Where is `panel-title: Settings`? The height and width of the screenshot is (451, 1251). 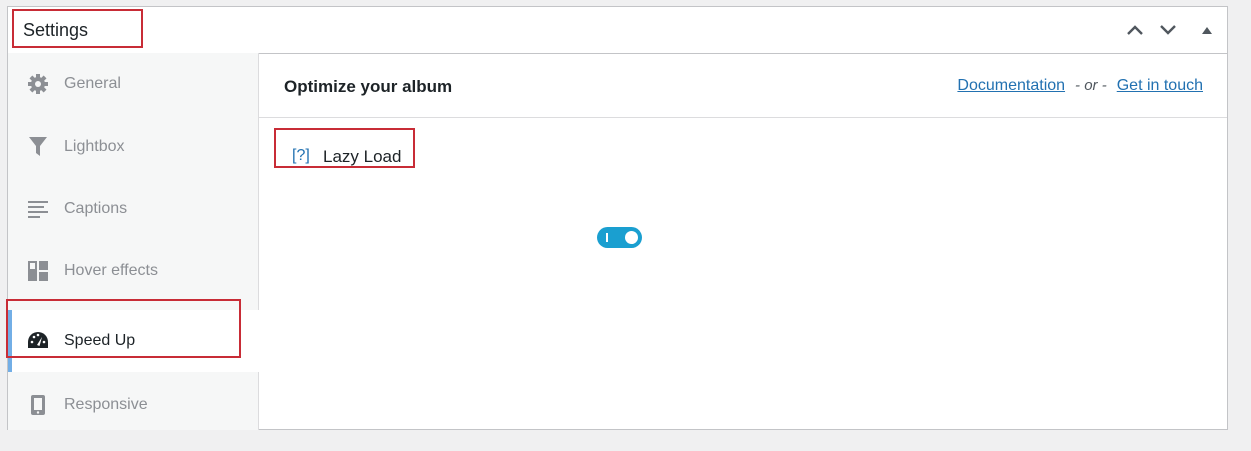
panel-title: Settings is located at coordinates (56, 30).